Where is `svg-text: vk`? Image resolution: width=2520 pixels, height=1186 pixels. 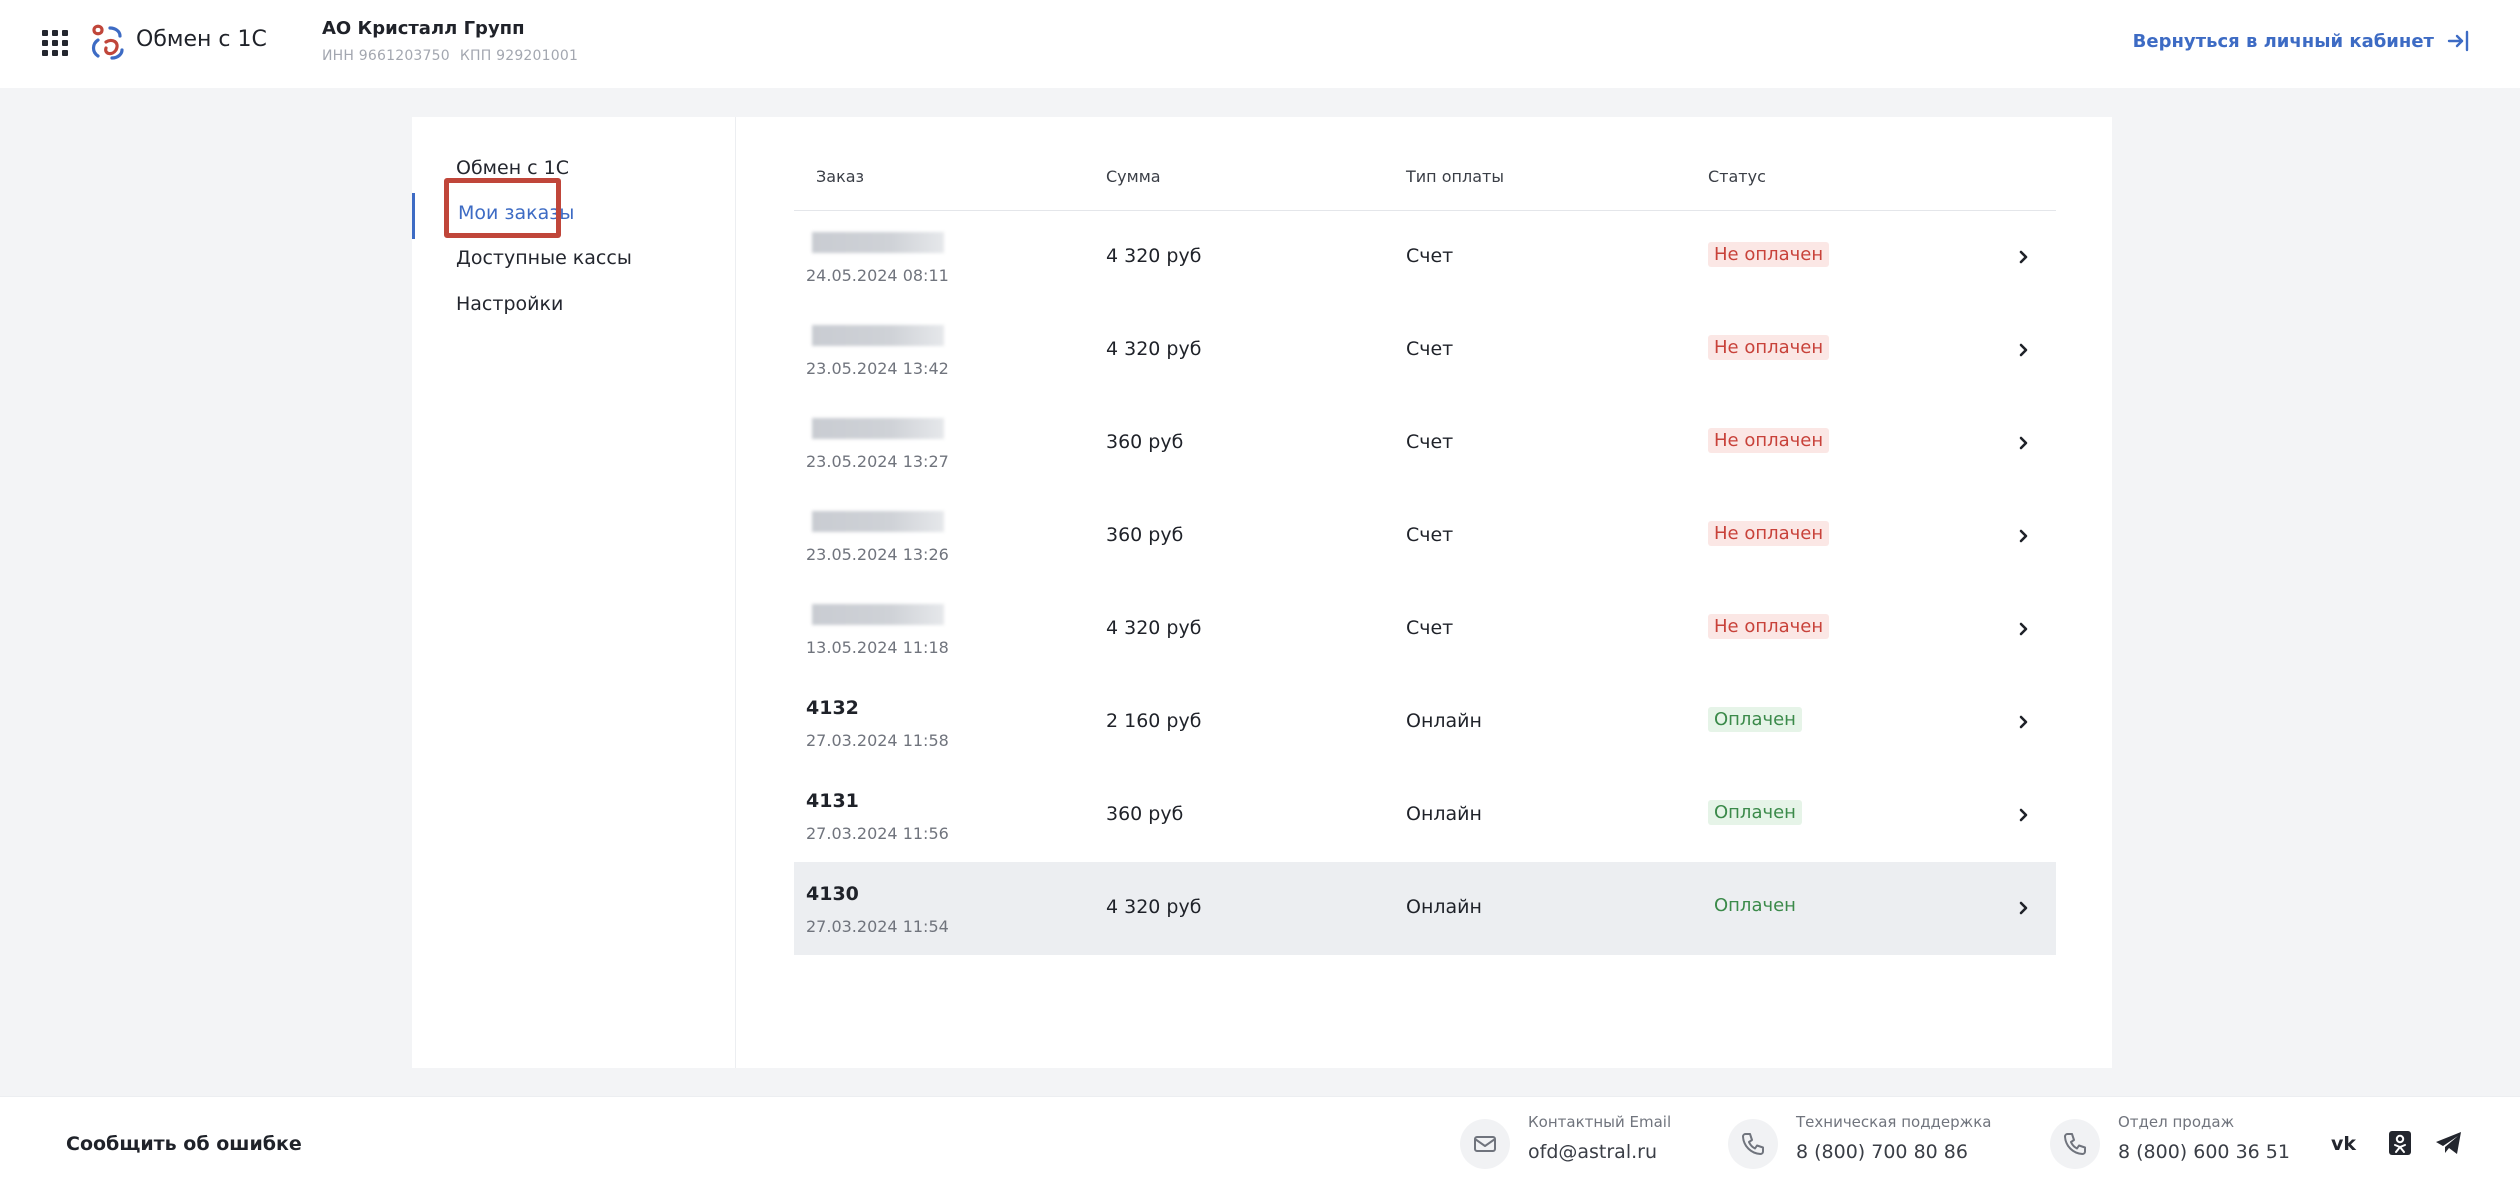 svg-text: vk is located at coordinates (2343, 1144).